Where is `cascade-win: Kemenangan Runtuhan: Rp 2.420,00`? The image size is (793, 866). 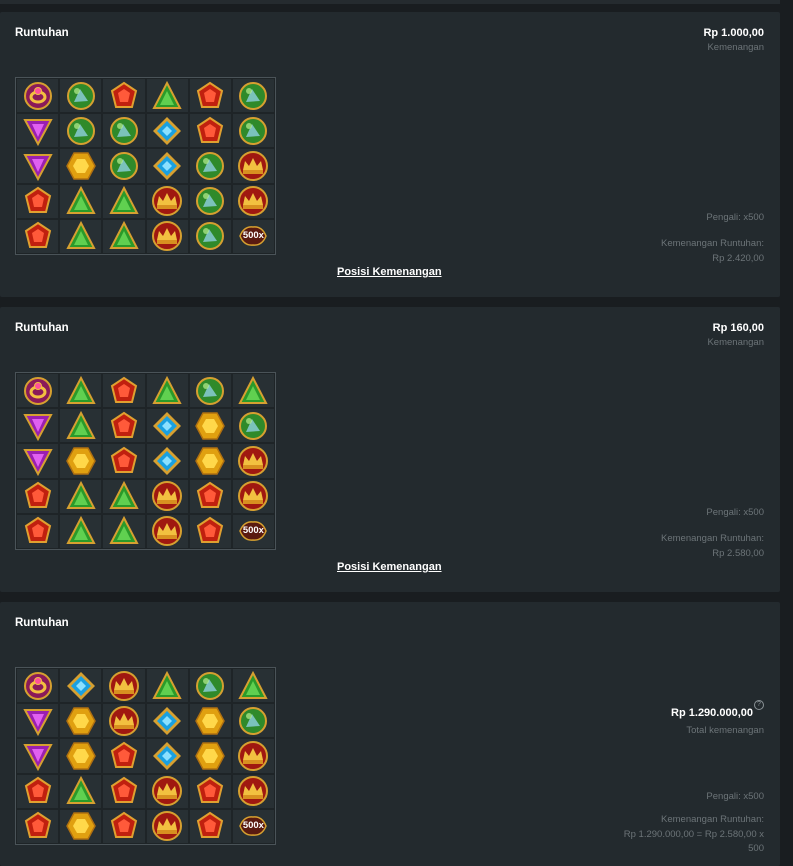
cascade-win: Kemenangan Runtuhan: Rp 2.420,00 is located at coordinates (689, 251).